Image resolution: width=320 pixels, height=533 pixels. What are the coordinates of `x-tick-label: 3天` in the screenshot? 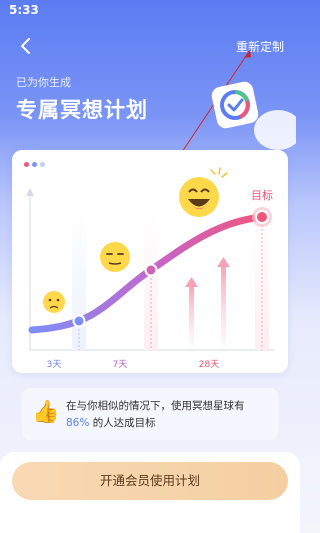 It's located at (54, 365).